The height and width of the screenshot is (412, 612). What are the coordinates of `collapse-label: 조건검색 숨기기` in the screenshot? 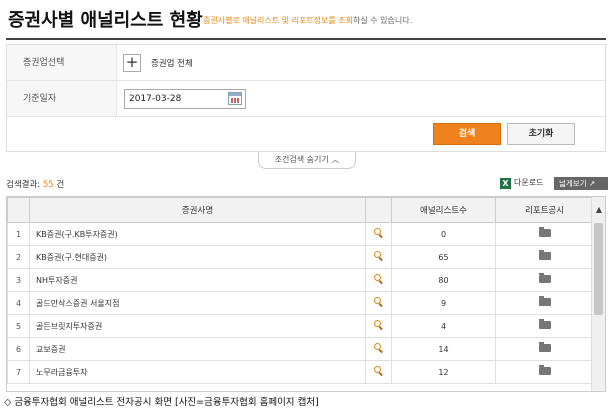 It's located at (301, 159).